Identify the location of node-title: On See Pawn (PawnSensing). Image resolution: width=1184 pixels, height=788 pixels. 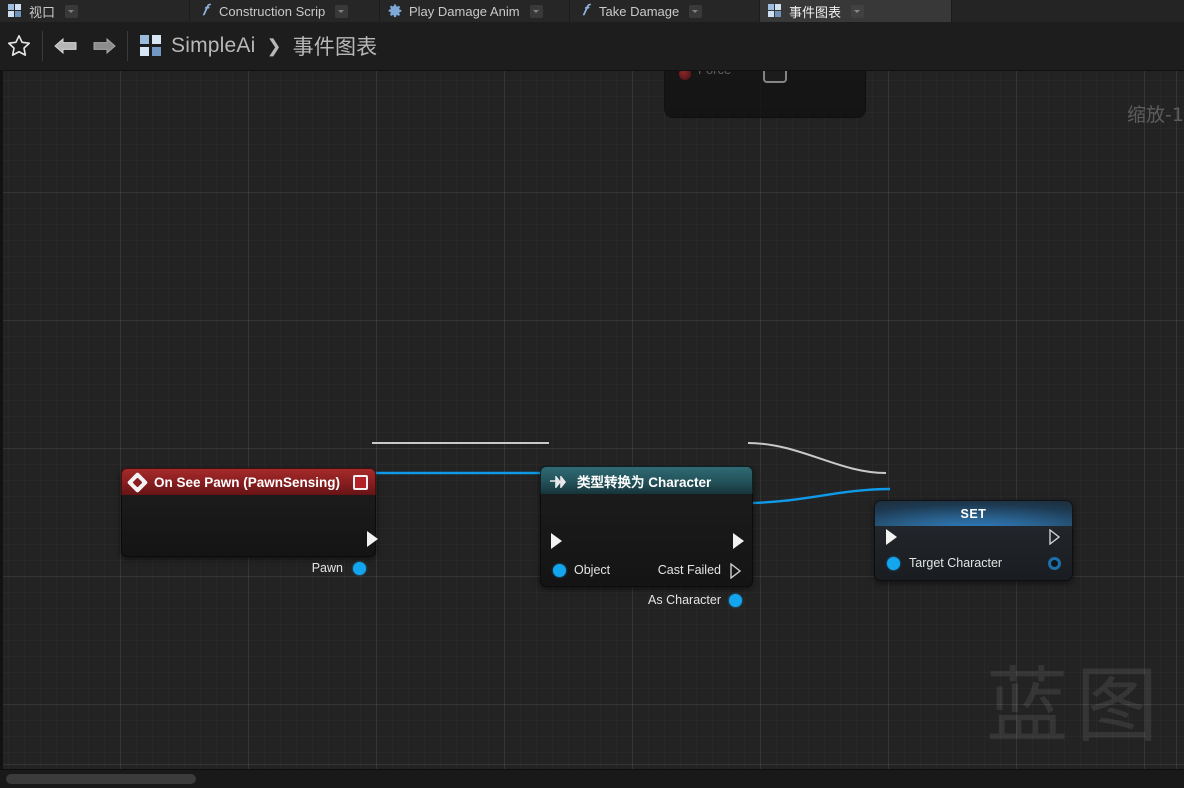
(247, 482).